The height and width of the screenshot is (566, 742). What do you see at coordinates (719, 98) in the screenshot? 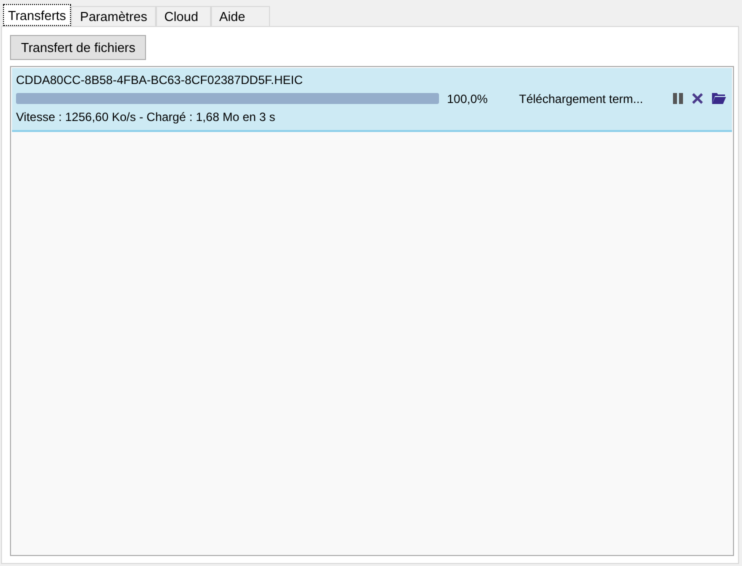
I see `folder-icon` at bounding box center [719, 98].